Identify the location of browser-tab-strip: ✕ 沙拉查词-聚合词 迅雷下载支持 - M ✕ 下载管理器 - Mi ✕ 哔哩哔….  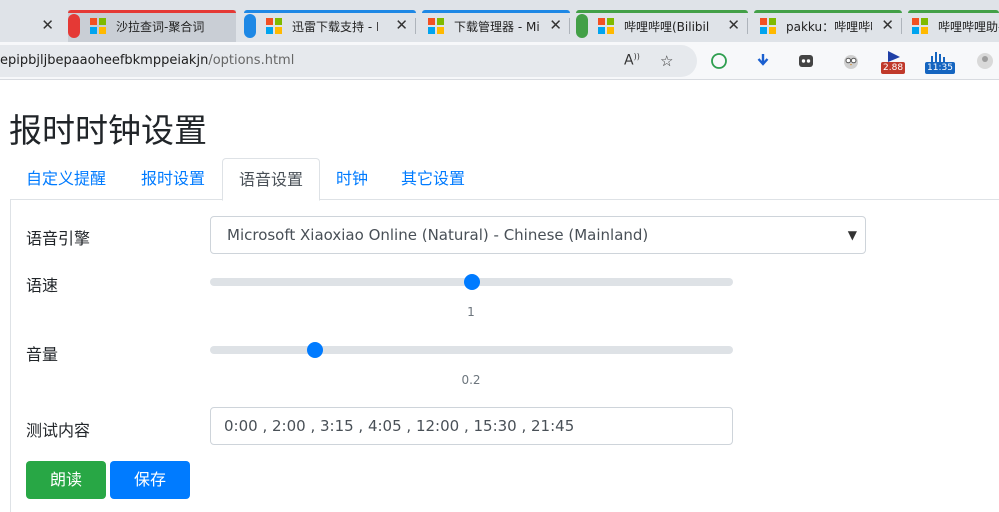
(499, 21).